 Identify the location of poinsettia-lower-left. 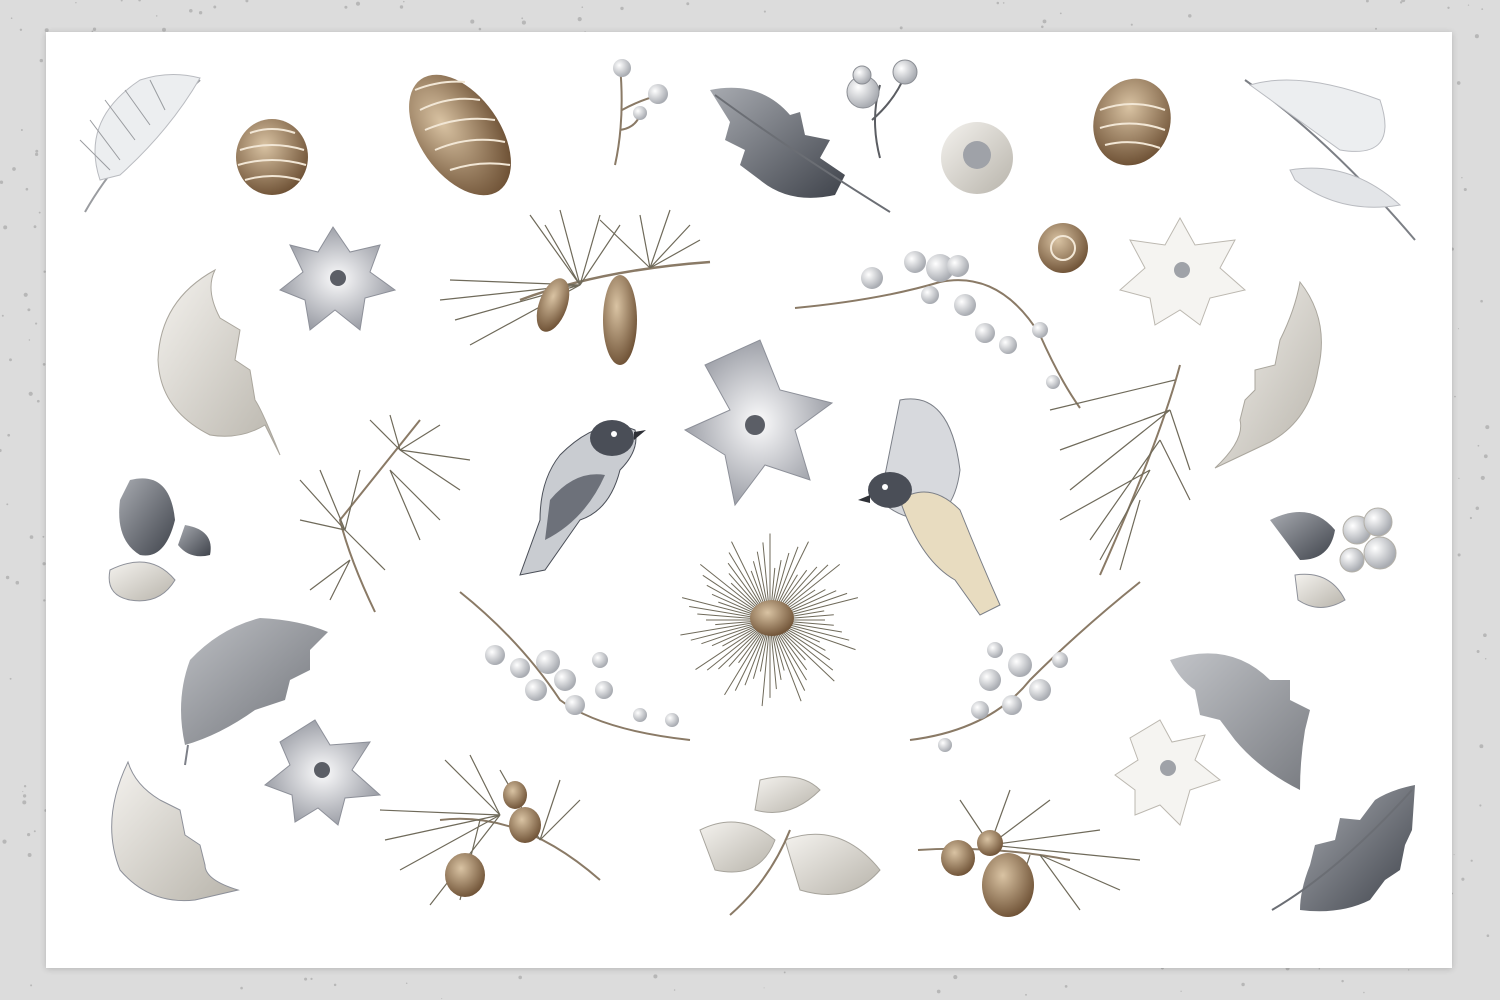
(322, 772).